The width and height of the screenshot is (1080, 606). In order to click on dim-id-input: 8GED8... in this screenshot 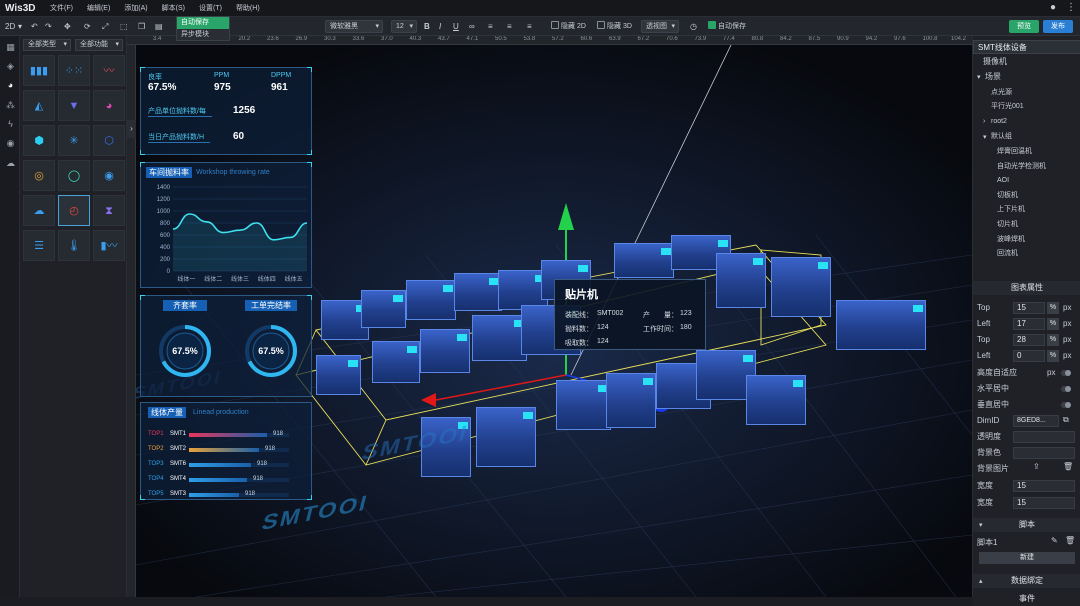, I will do `click(1036, 421)`.